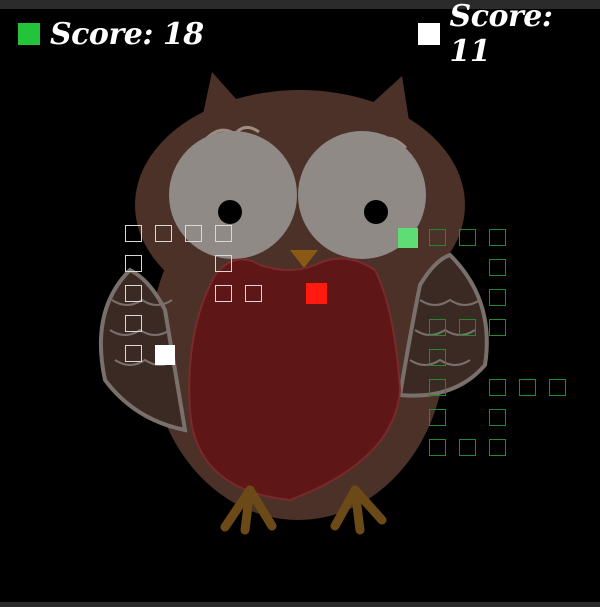  What do you see at coordinates (501, 34) in the screenshot?
I see `player-two-score-label: Score: 11` at bounding box center [501, 34].